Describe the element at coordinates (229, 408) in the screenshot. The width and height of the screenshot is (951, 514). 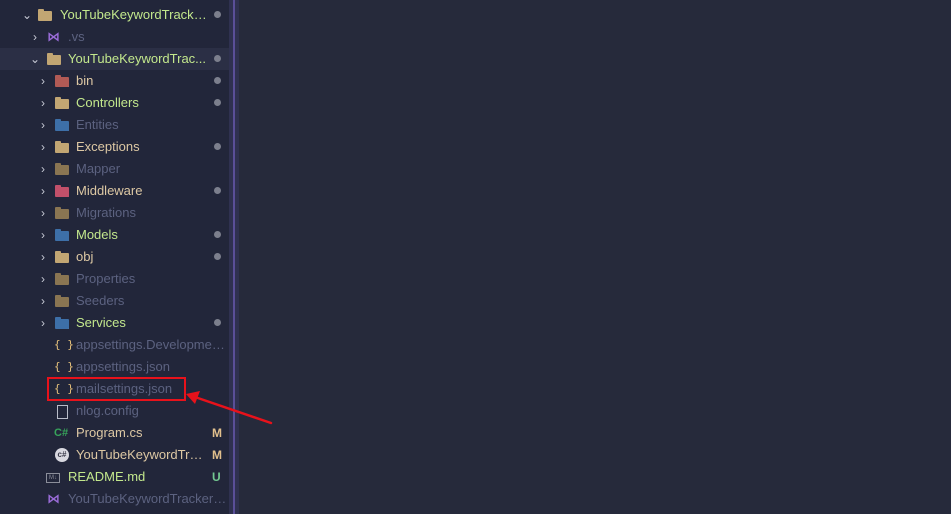
I see `red-arrow-annotation` at that location.